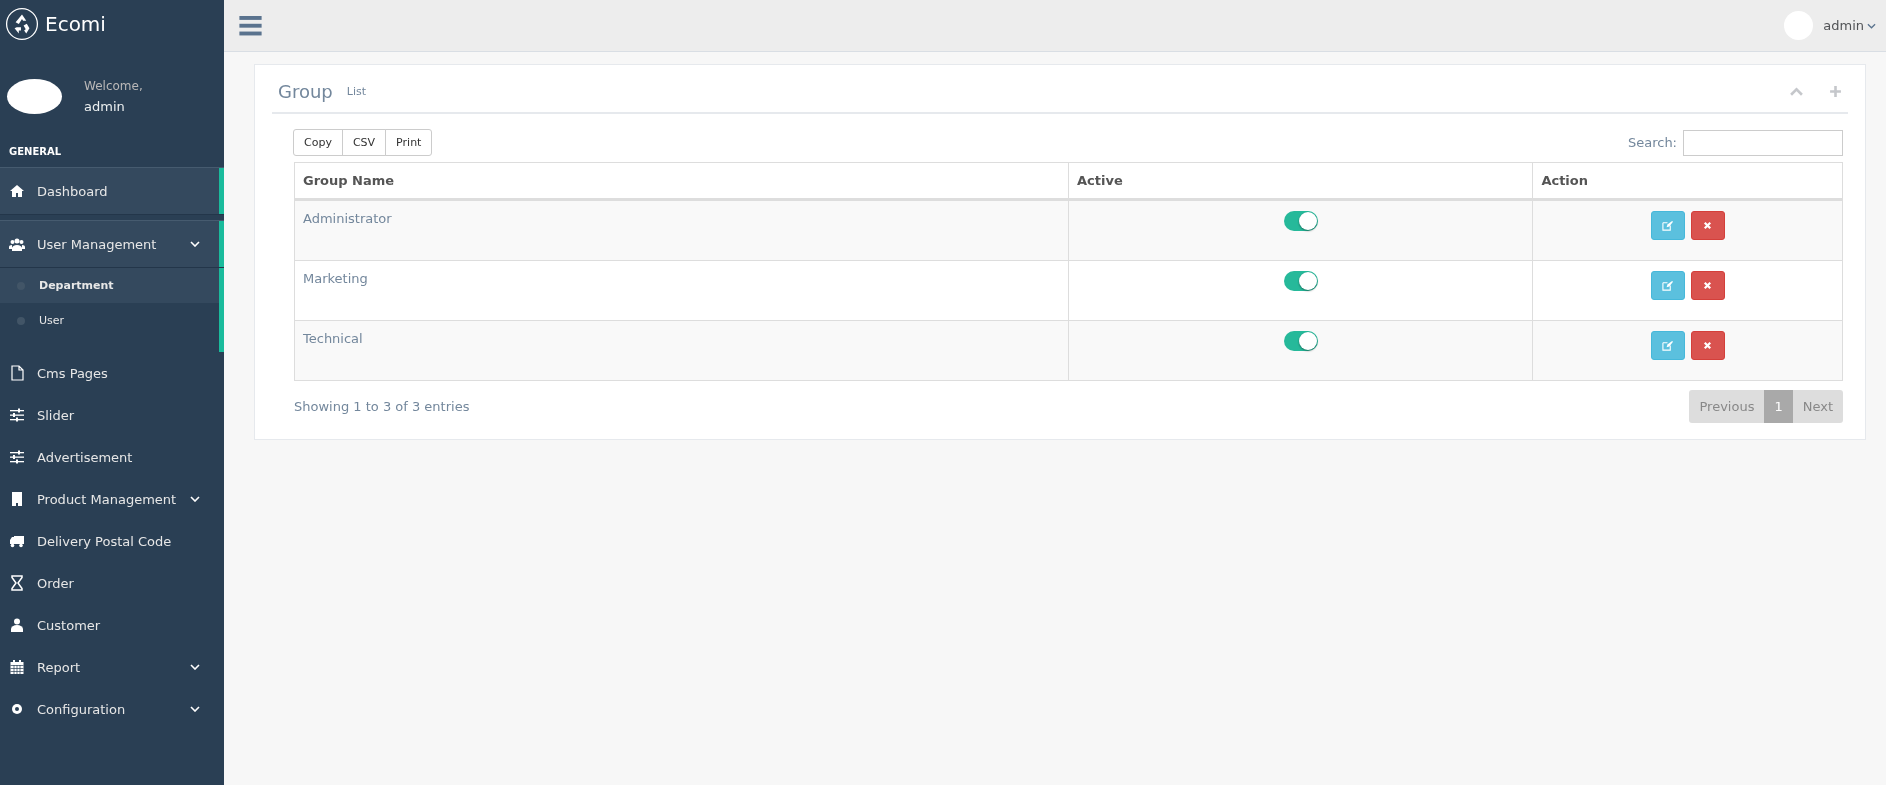  I want to click on home-icon, so click(17, 191).